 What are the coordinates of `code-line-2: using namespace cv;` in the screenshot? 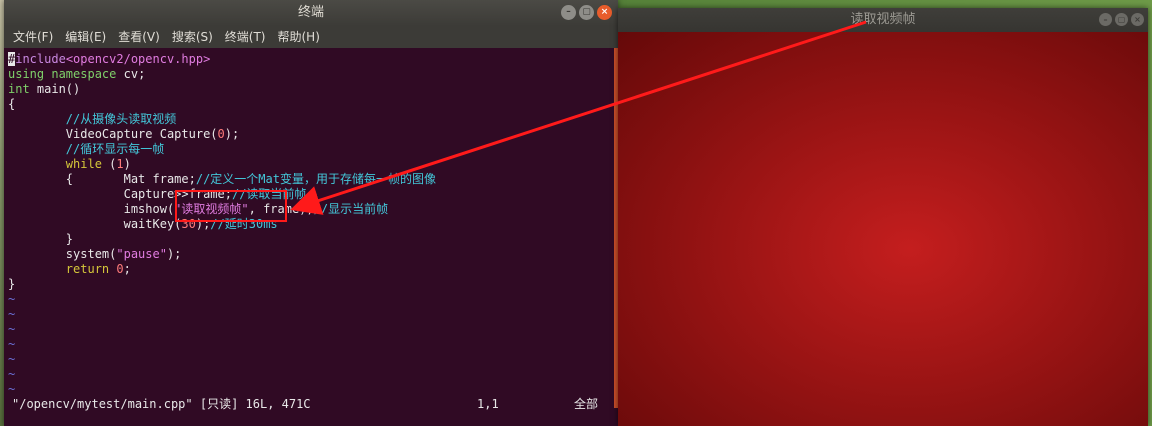 It's located at (77, 74).